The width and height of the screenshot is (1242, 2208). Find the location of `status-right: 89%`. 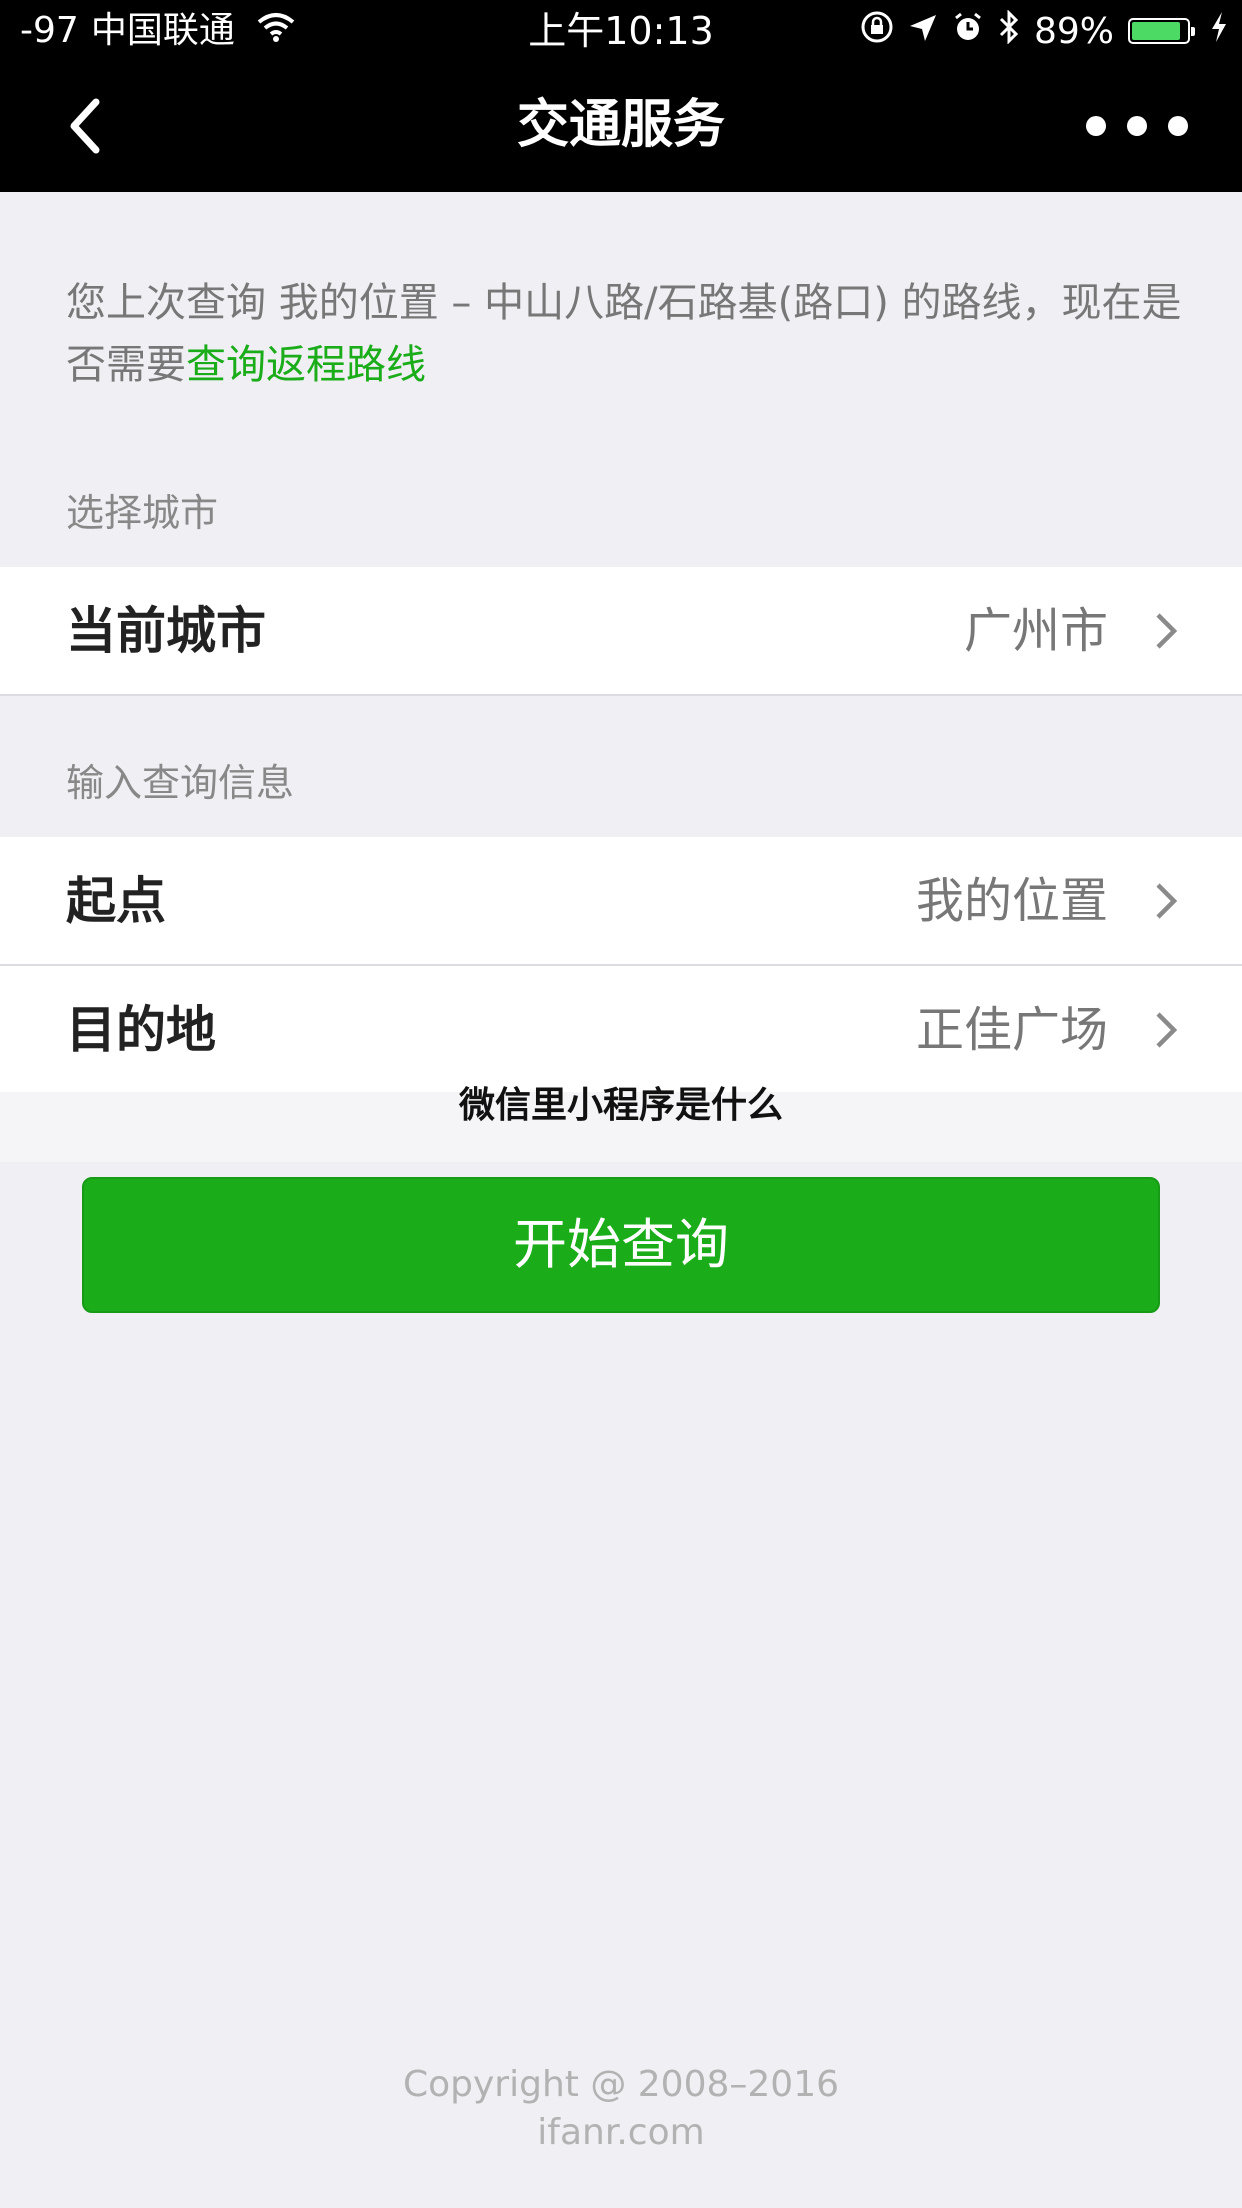

status-right: 89% is located at coordinates (1044, 31).